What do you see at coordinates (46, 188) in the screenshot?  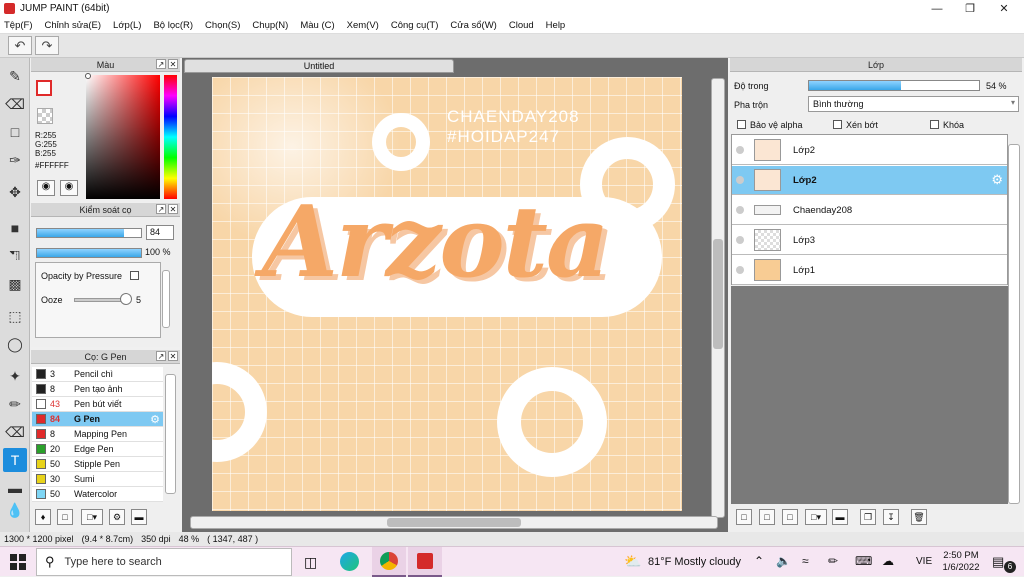 I see `palette-icon: ◉` at bounding box center [46, 188].